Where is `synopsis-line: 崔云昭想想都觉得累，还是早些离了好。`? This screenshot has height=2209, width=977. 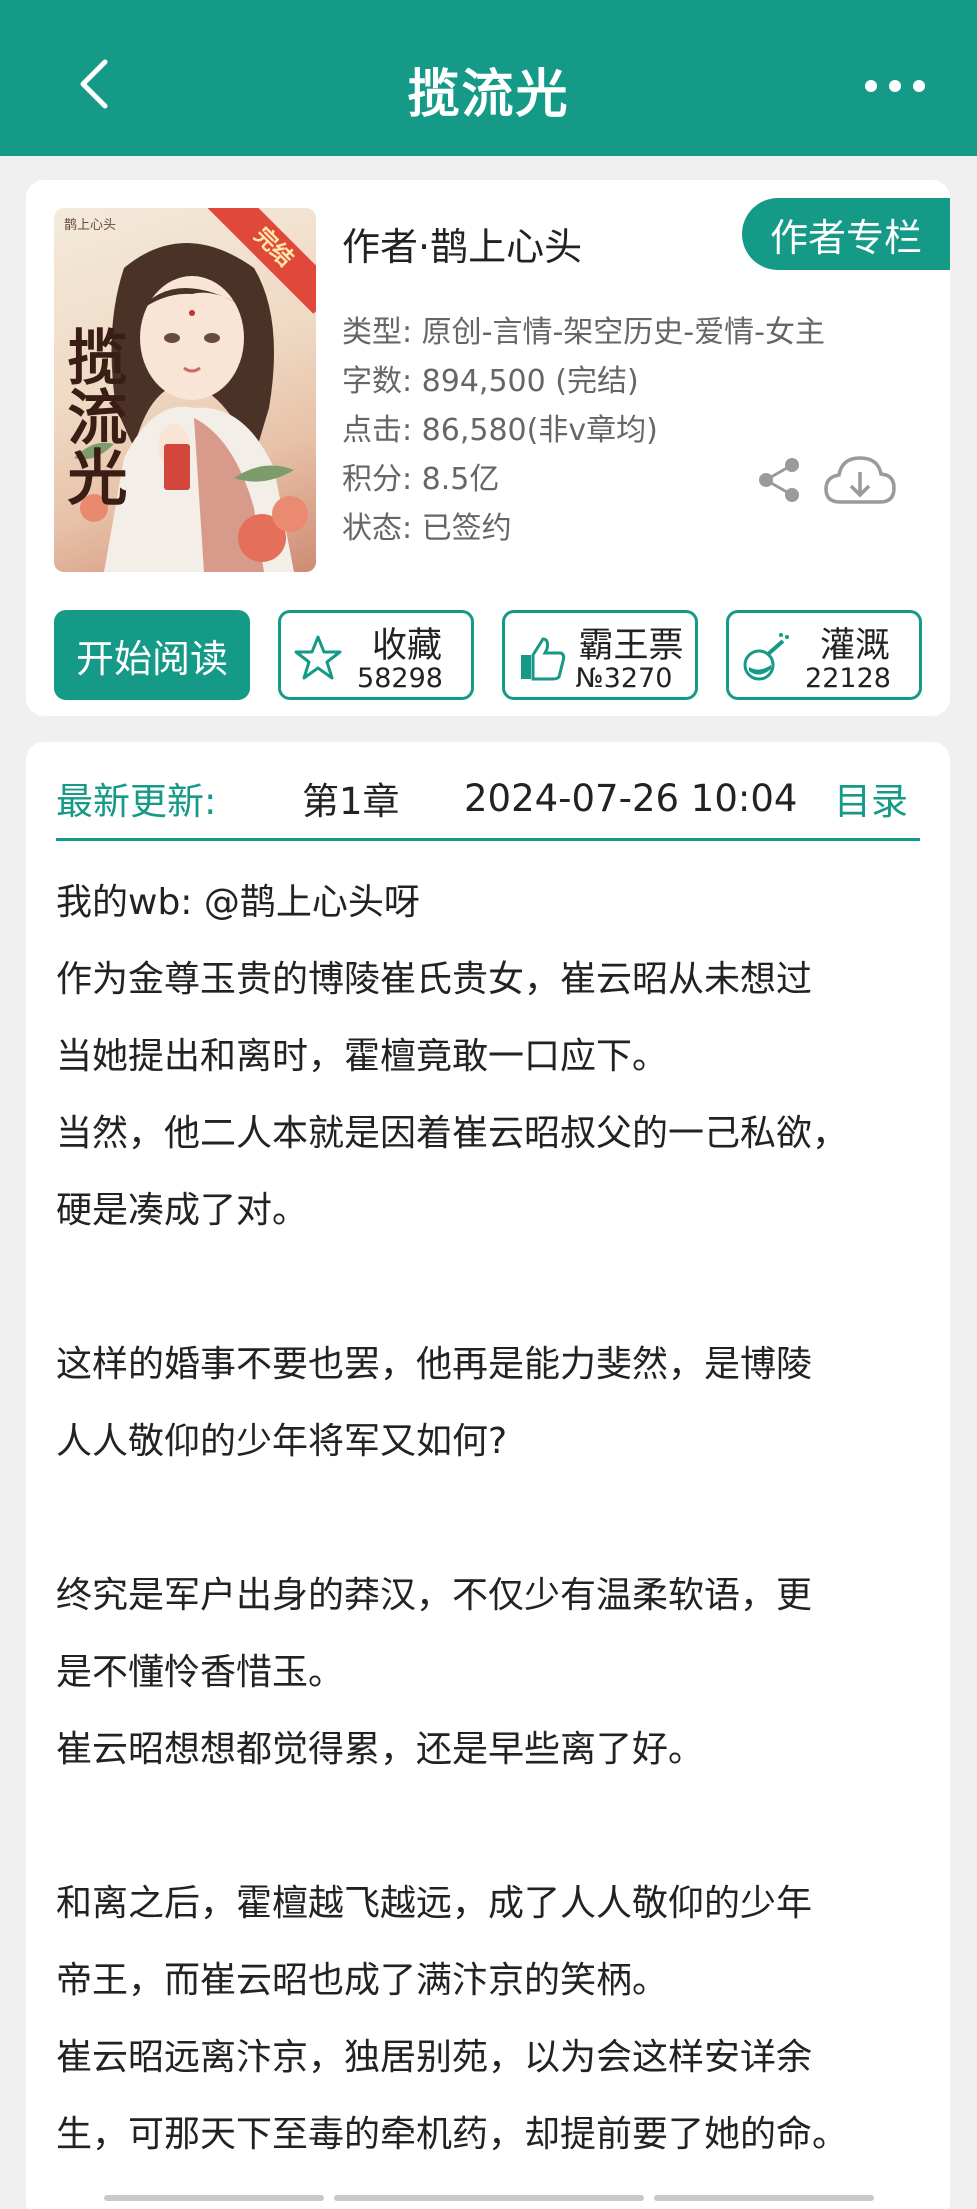 synopsis-line: 崔云昭想想都觉得累，还是早些离了好。 is located at coordinates (380, 1749).